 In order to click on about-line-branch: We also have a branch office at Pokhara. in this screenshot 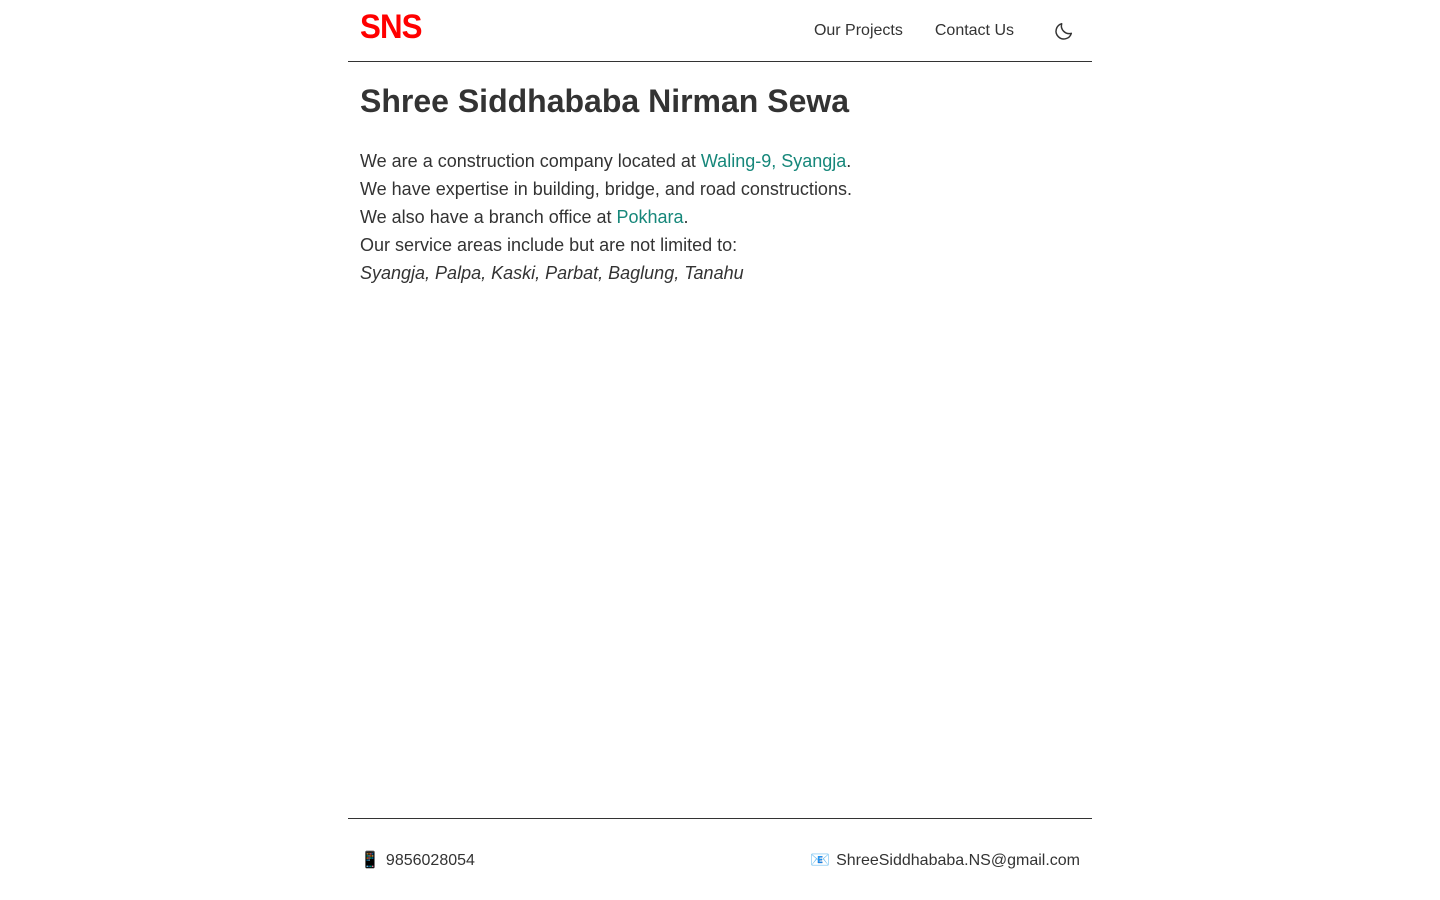, I will do `click(720, 217)`.